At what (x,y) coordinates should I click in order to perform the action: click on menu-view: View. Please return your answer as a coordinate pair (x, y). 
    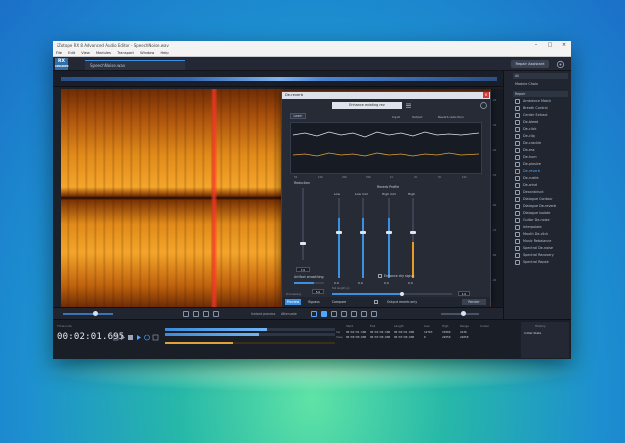
    Looking at the image, I should click on (85, 53).